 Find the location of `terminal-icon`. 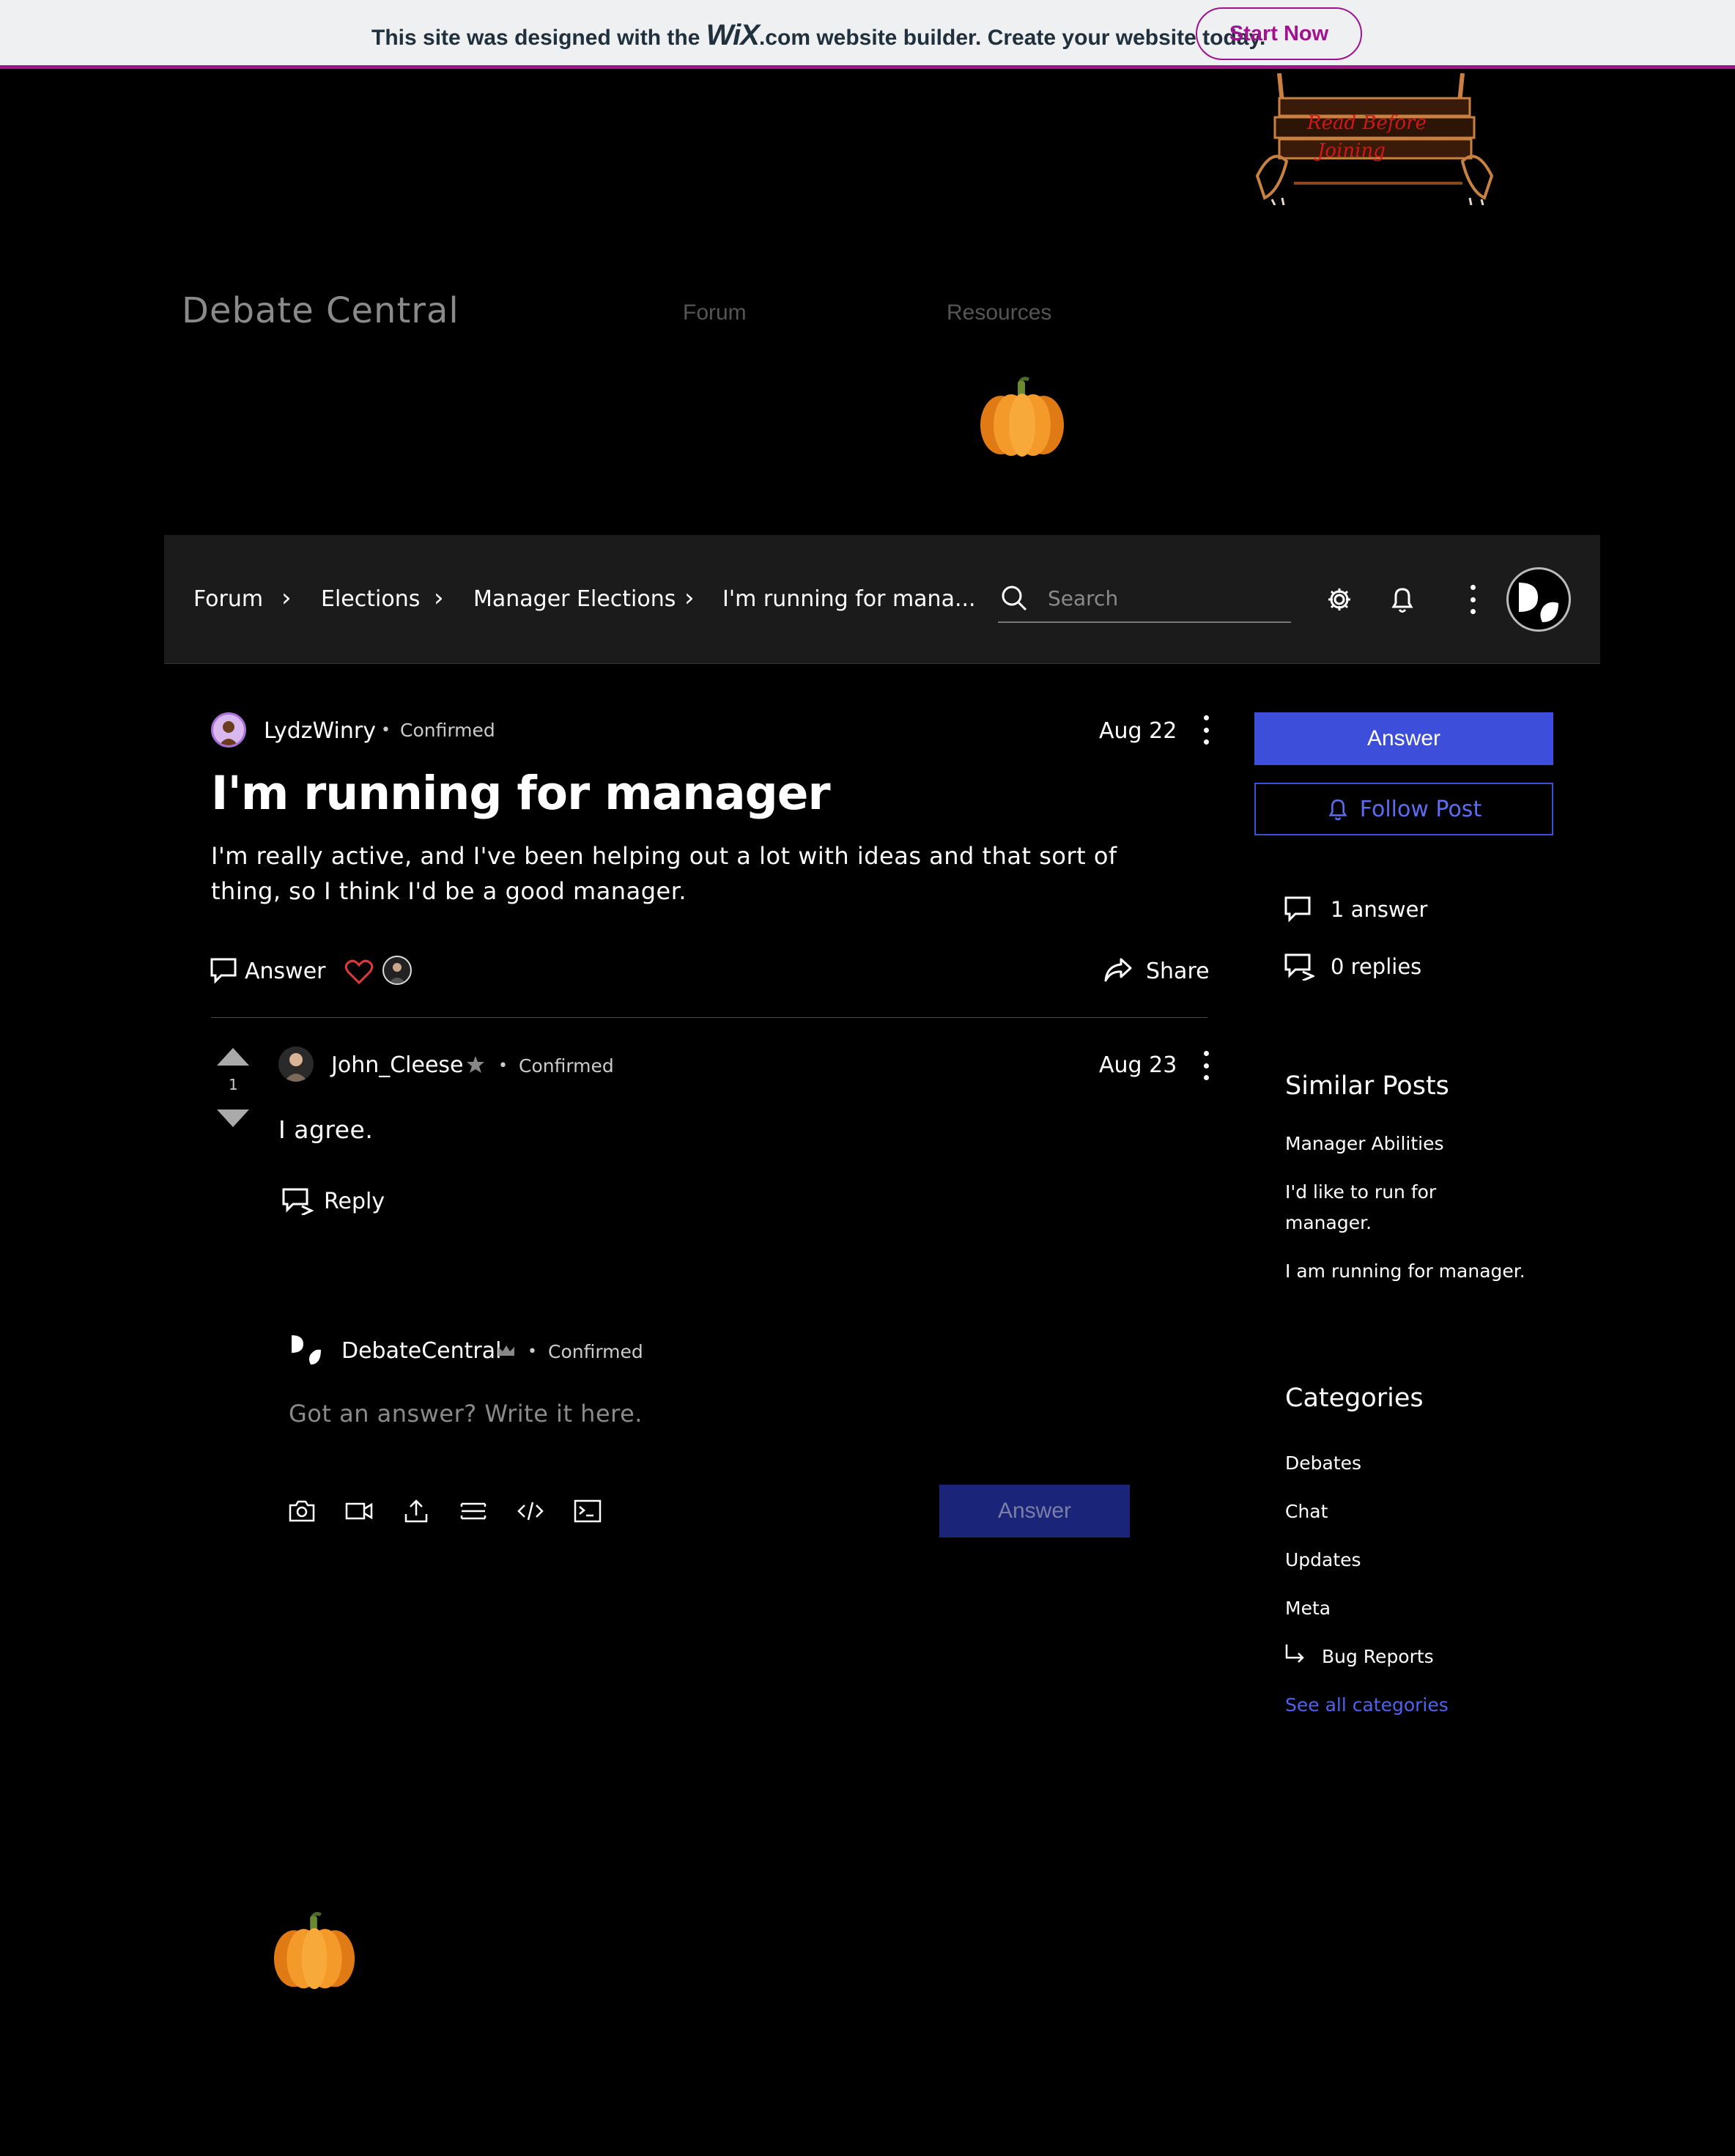

terminal-icon is located at coordinates (587, 1511).